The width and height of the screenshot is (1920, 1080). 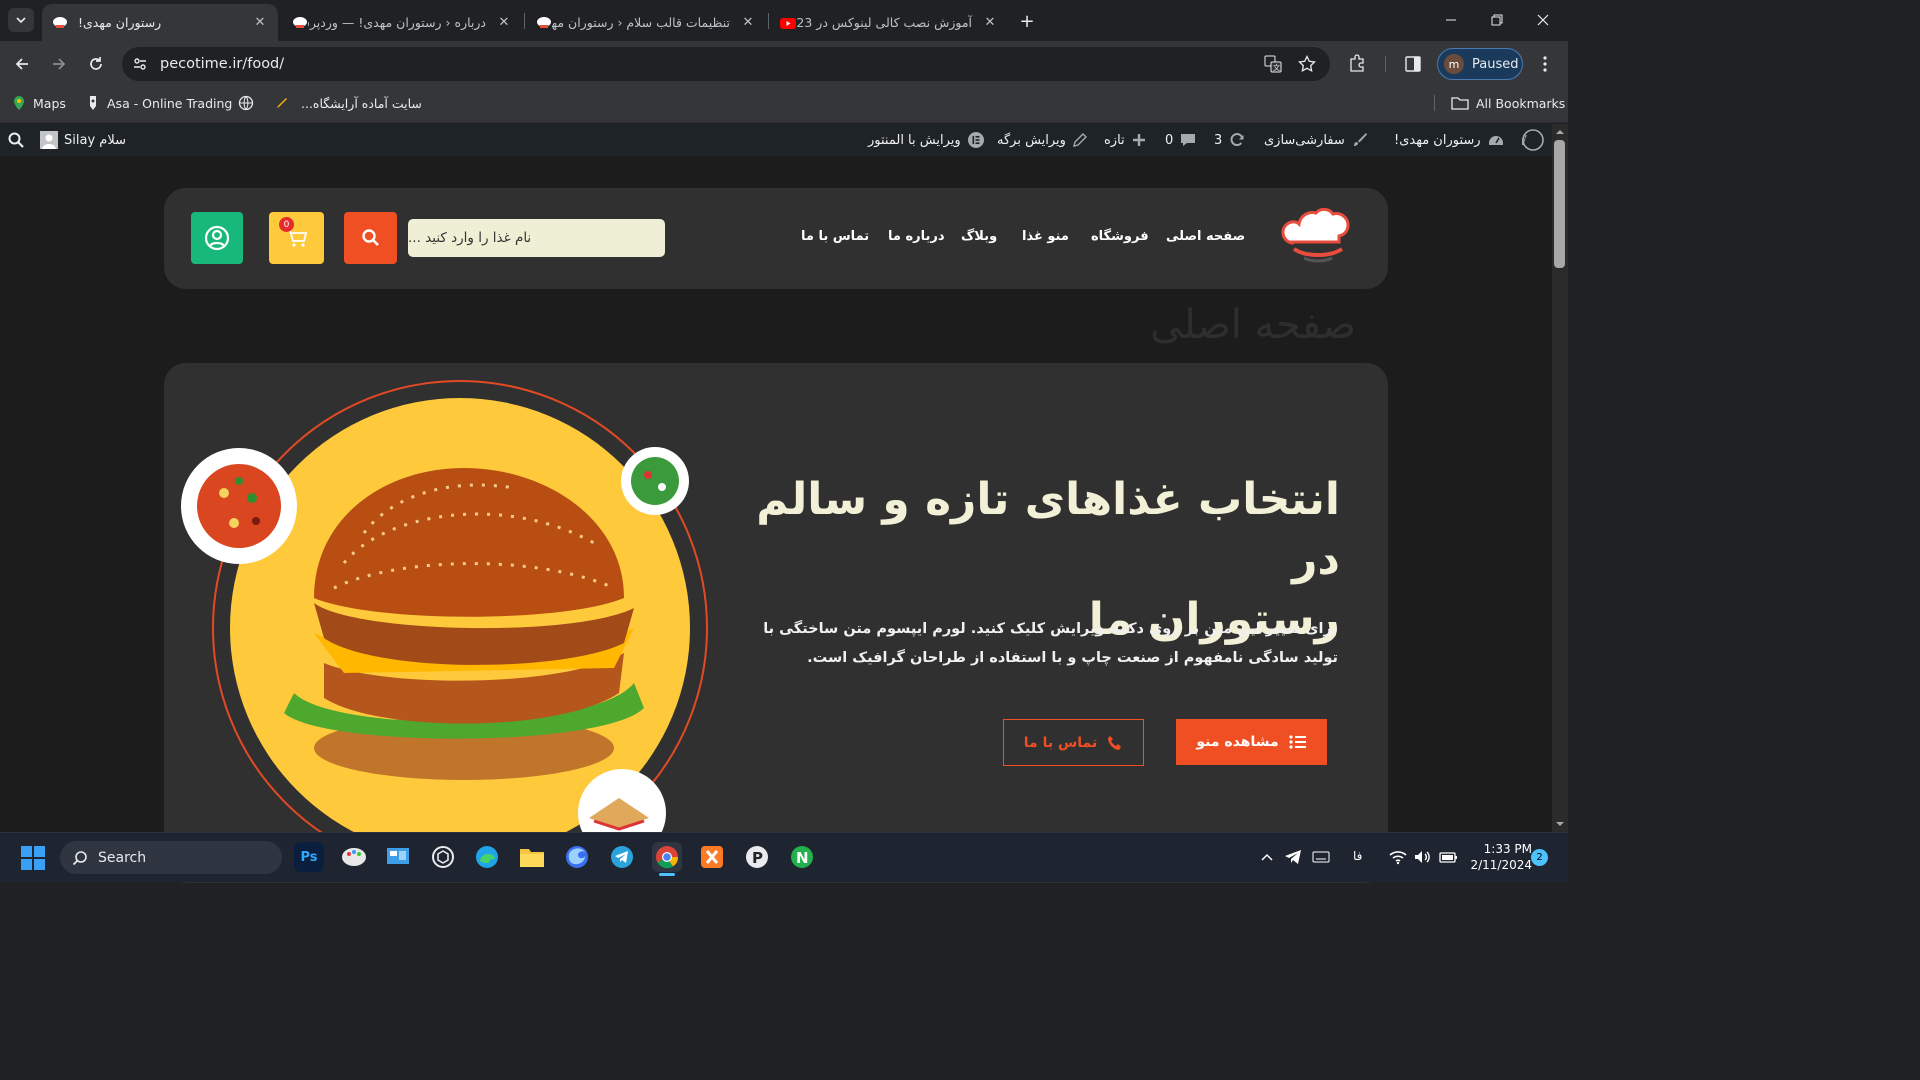 What do you see at coordinates (926, 140) in the screenshot?
I see `wp-edit-elementor: ویرایش با المنتور` at bounding box center [926, 140].